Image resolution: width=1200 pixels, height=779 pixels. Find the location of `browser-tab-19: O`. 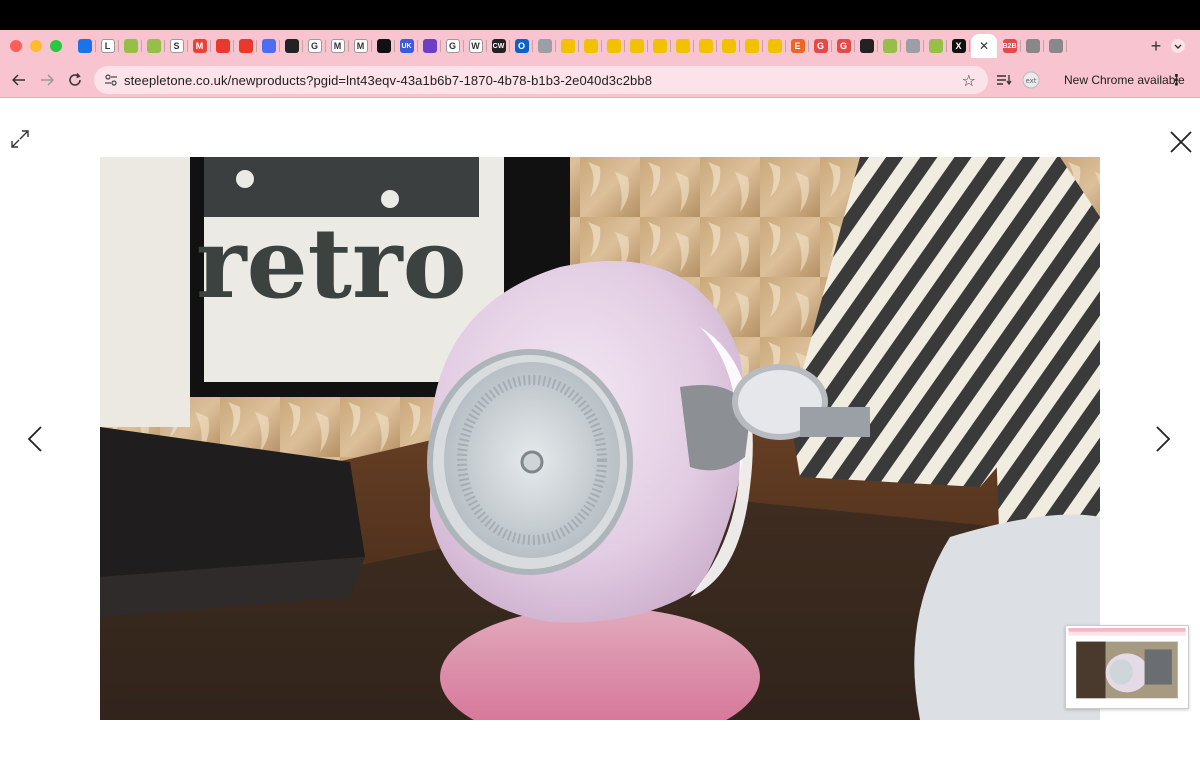

browser-tab-19: O is located at coordinates (522, 46).